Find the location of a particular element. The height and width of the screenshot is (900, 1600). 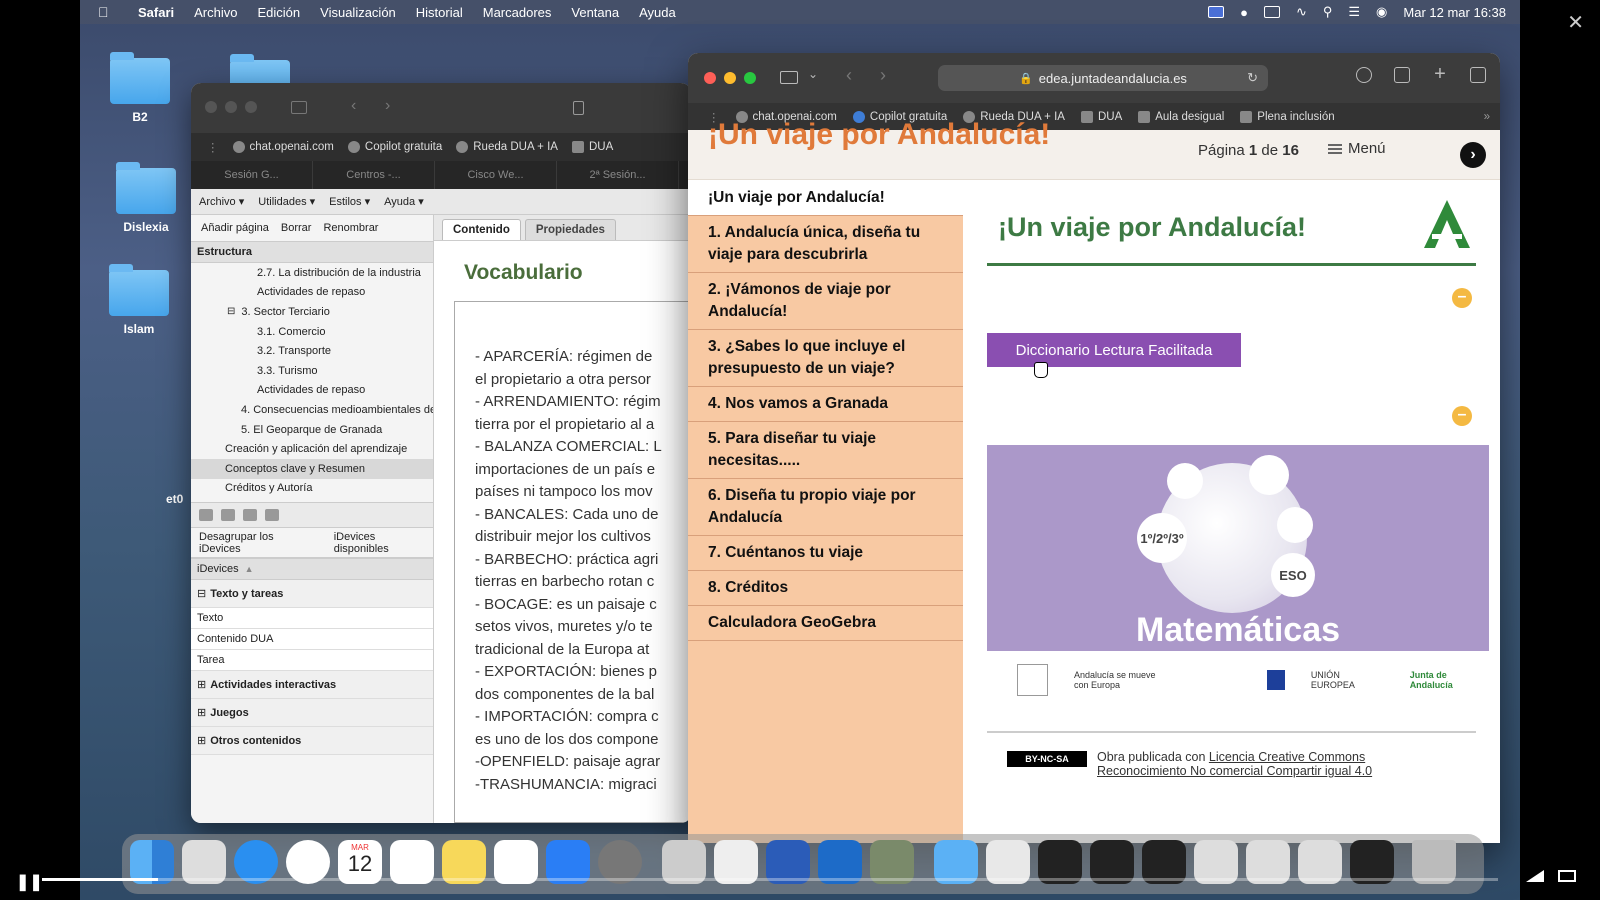

menu-safari: Safari is located at coordinates (156, 12).